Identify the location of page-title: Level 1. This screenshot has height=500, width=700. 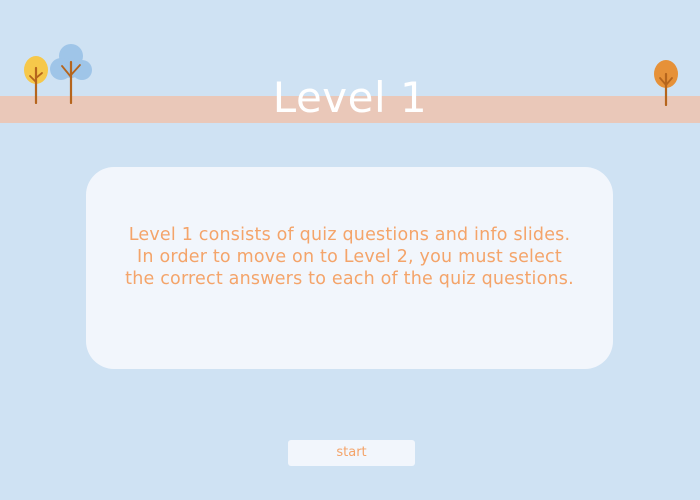
(350, 97).